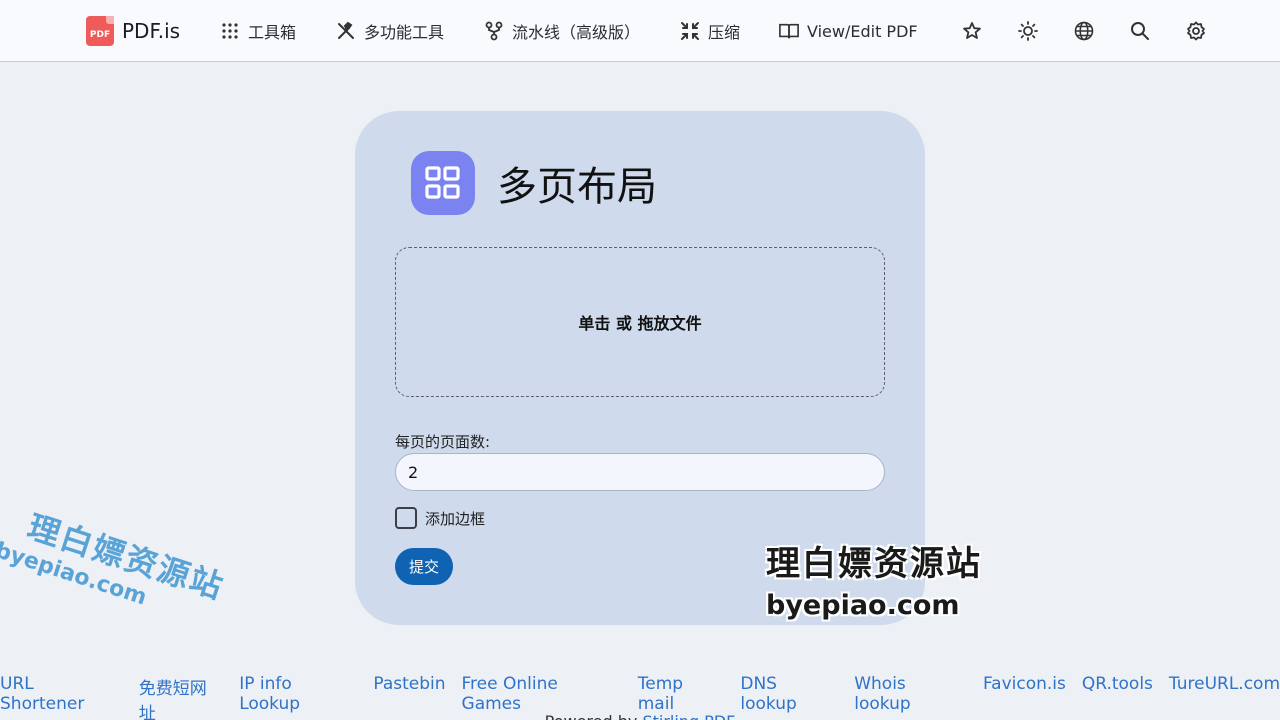 This screenshot has width=1280, height=720. I want to click on search-button, so click(1140, 31).